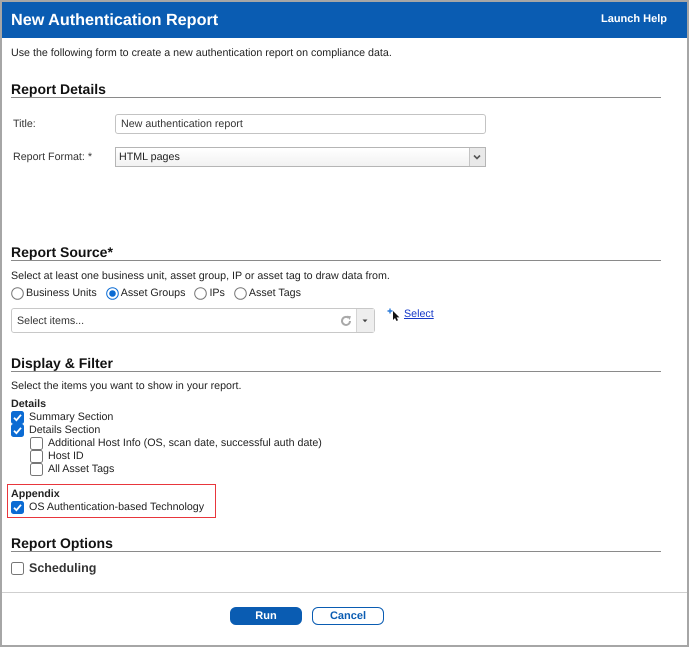  Describe the element at coordinates (477, 157) in the screenshot. I see `chevron-down-icon` at that location.